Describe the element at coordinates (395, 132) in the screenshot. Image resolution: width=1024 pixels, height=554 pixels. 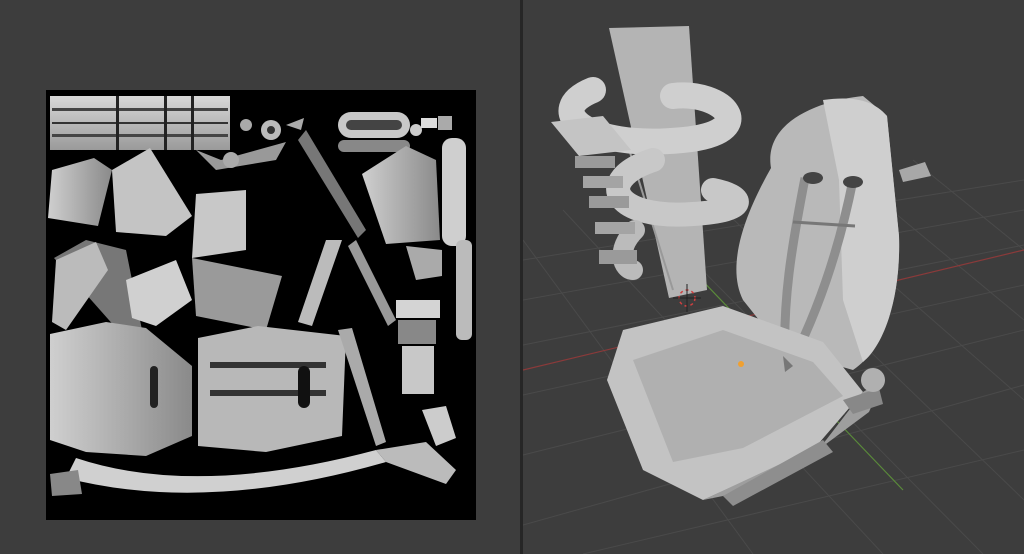
I see `uv-island-top-right` at that location.